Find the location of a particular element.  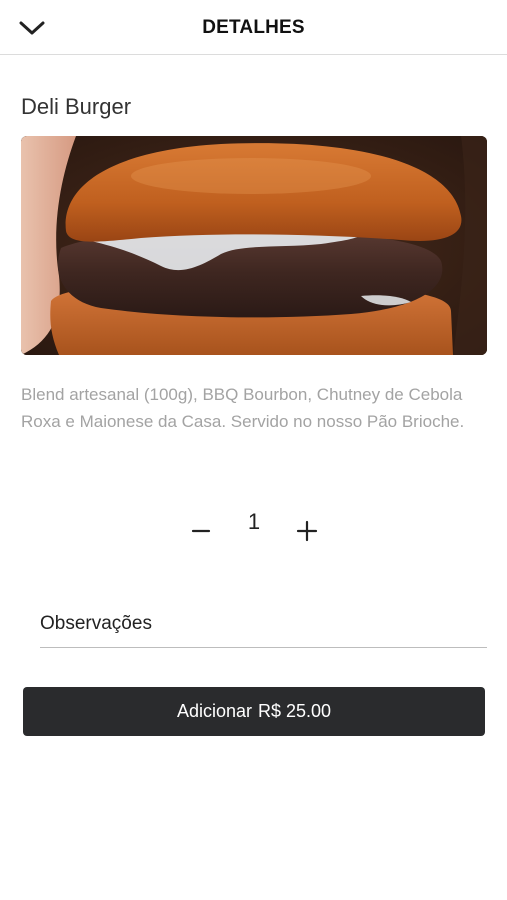

back-button is located at coordinates (32, 28).